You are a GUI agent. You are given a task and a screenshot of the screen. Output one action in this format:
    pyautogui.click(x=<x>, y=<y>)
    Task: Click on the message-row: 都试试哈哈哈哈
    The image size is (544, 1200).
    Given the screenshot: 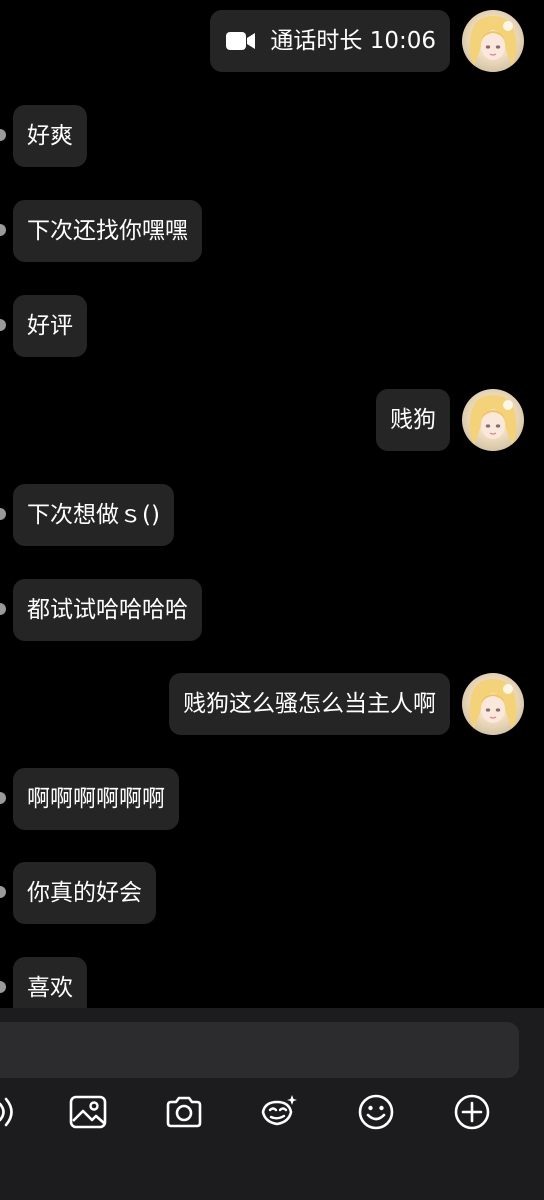 What is the action you would take?
    pyautogui.click(x=272, y=611)
    